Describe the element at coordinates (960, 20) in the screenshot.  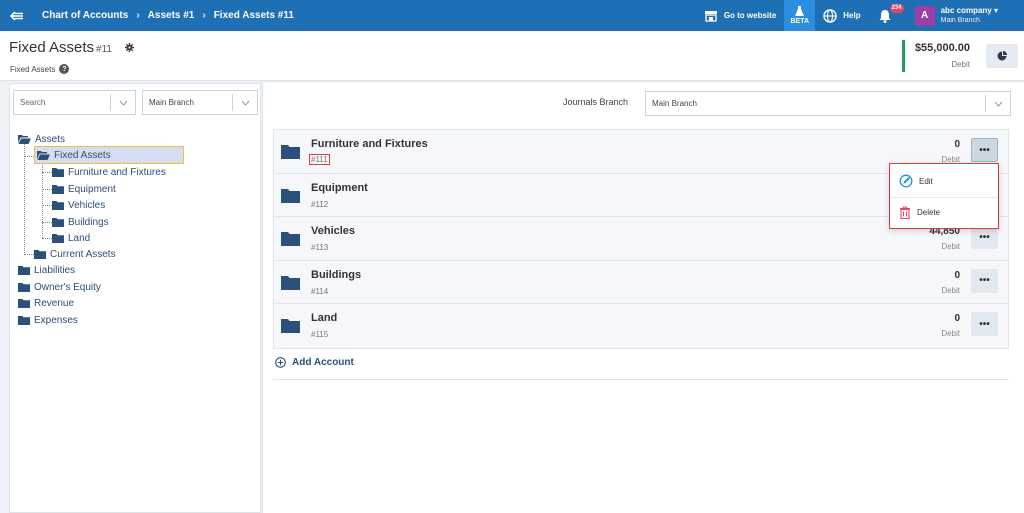
I see `company-branch: Main Branch` at that location.